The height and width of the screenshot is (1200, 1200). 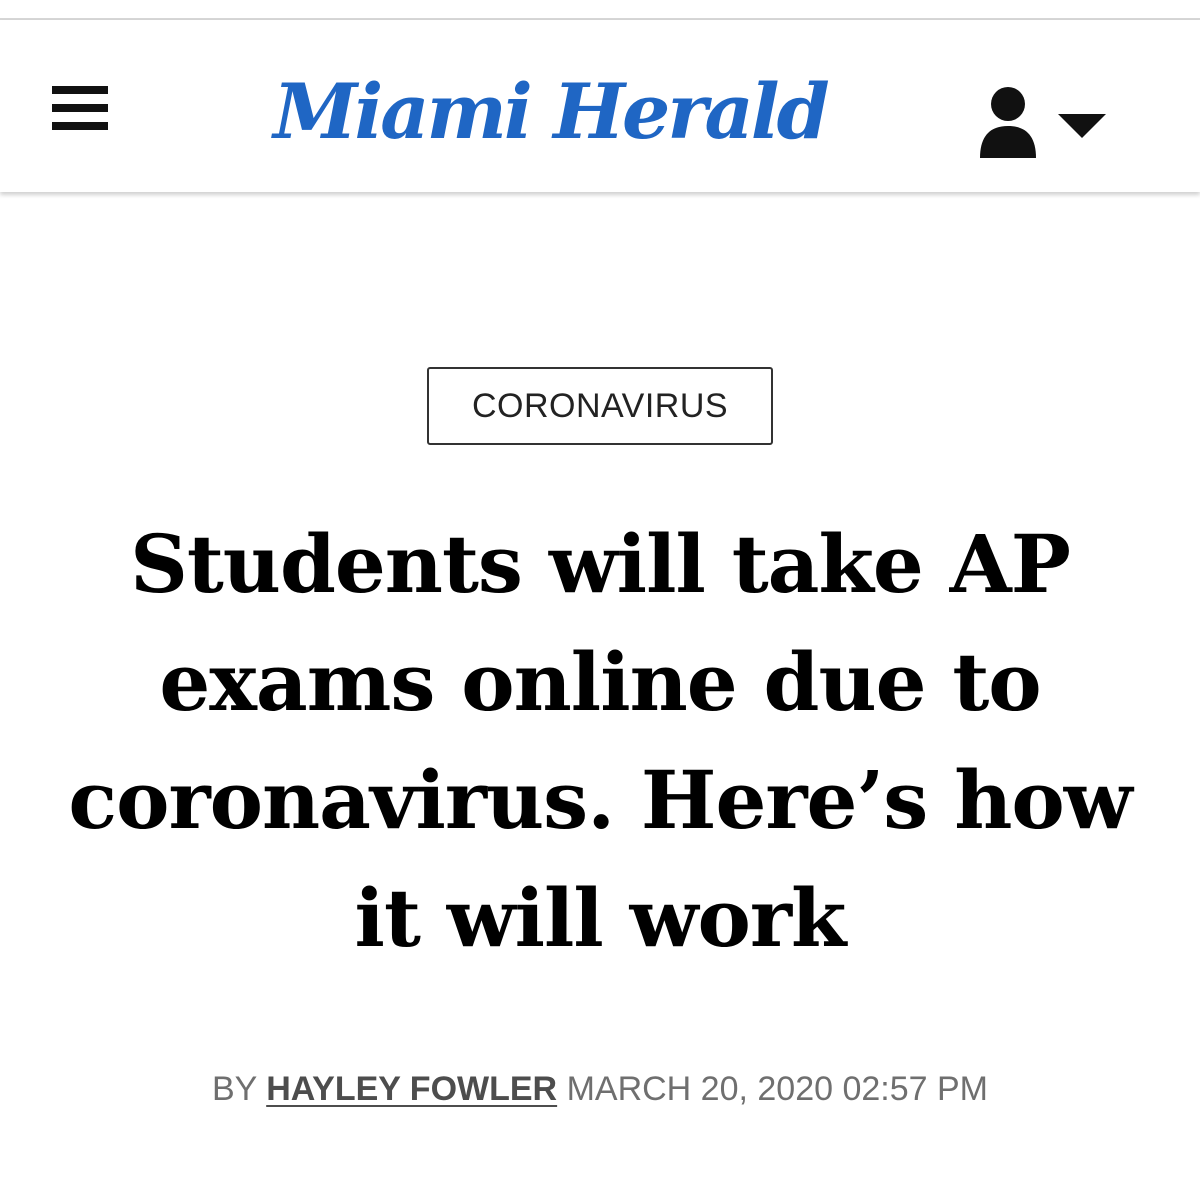 I want to click on user-icon, so click(x=1008, y=122).